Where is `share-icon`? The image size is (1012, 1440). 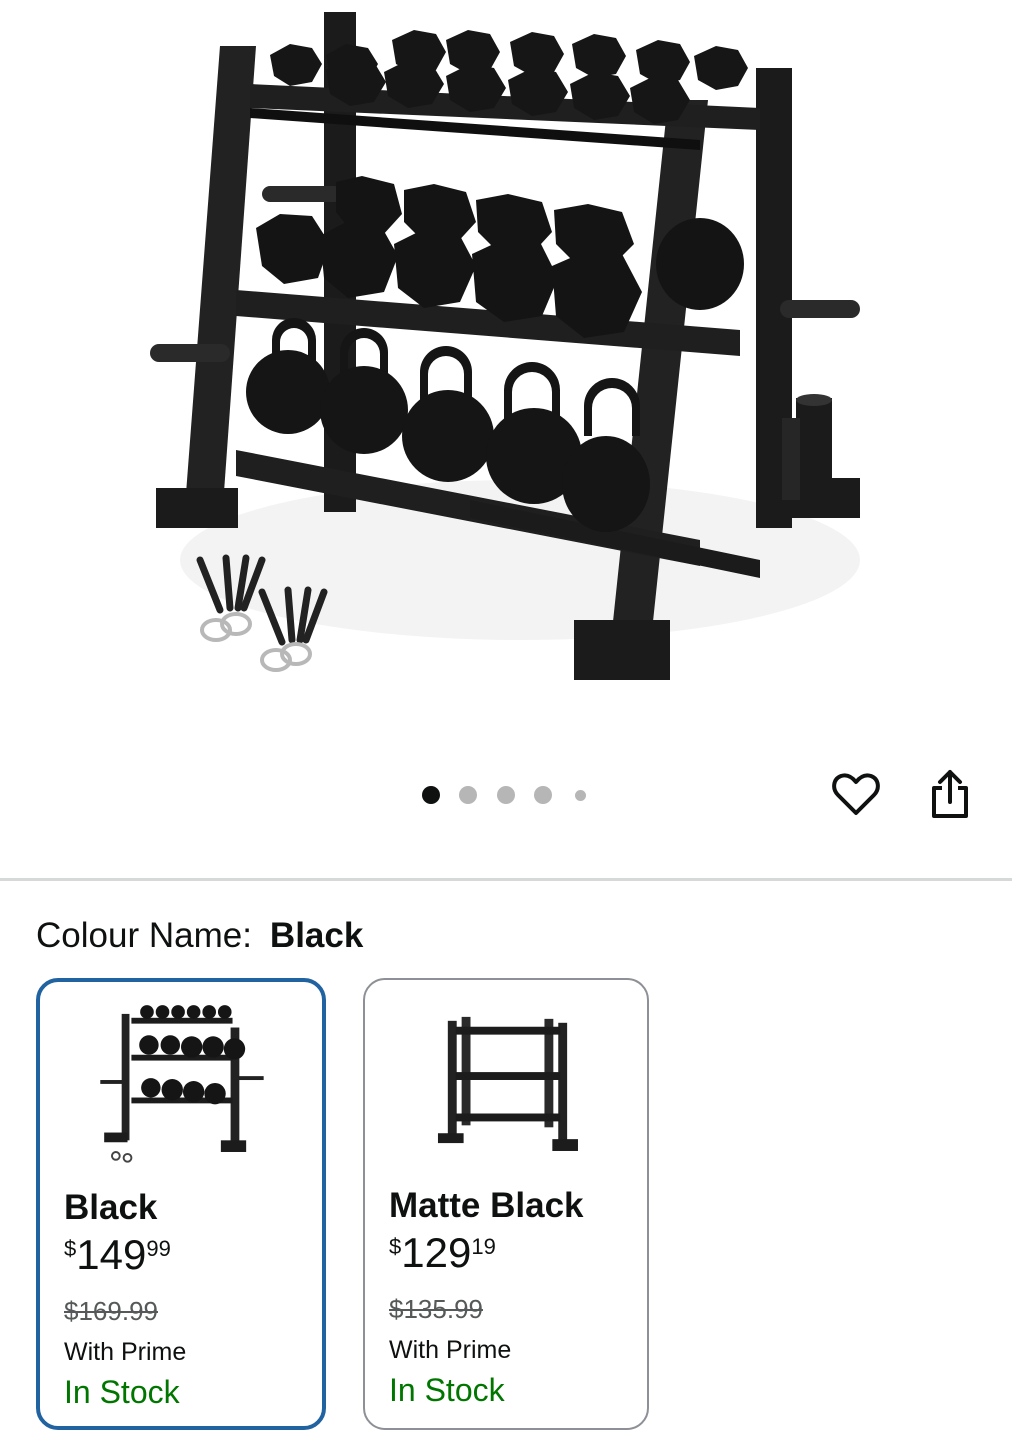 share-icon is located at coordinates (950, 794).